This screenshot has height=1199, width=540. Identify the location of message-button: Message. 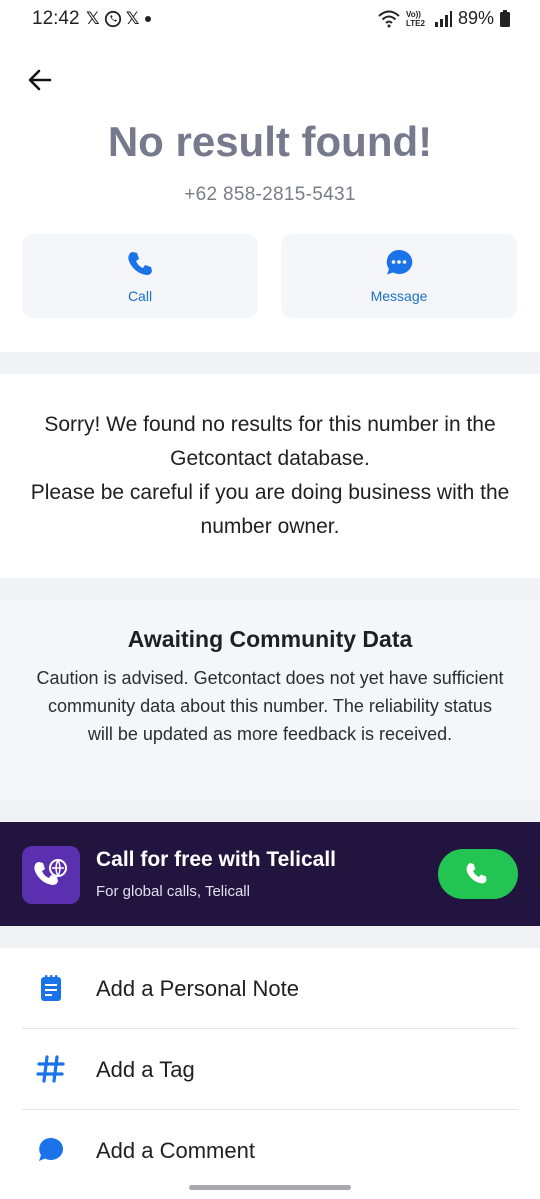
(399, 276).